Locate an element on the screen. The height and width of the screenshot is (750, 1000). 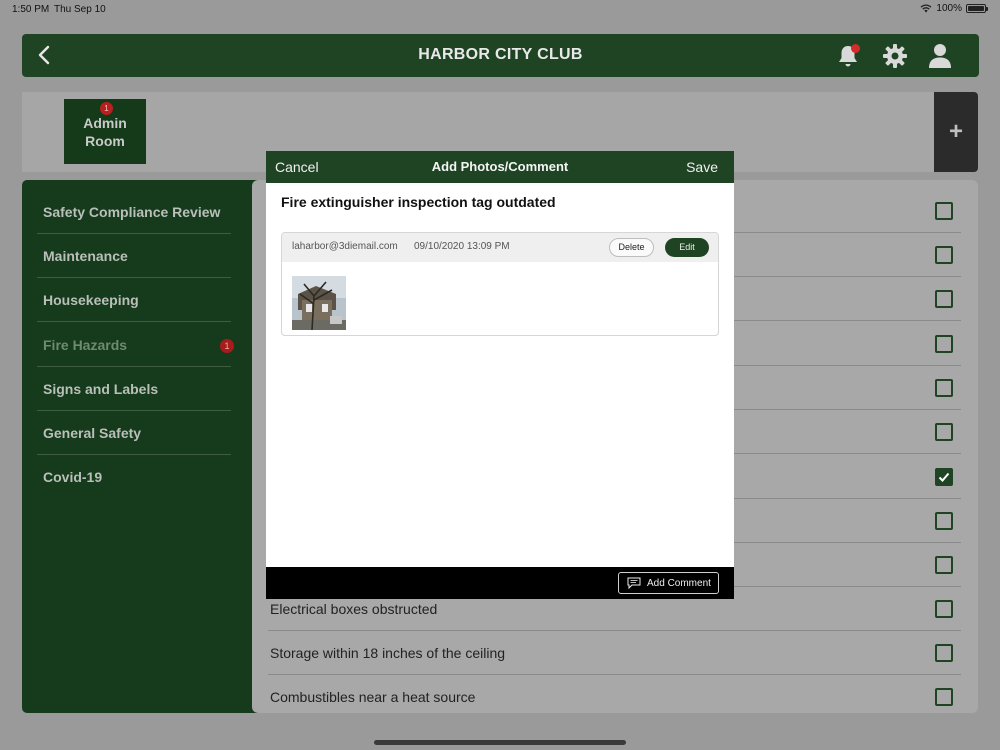
add-comment-label: Add Comment is located at coordinates (679, 583).